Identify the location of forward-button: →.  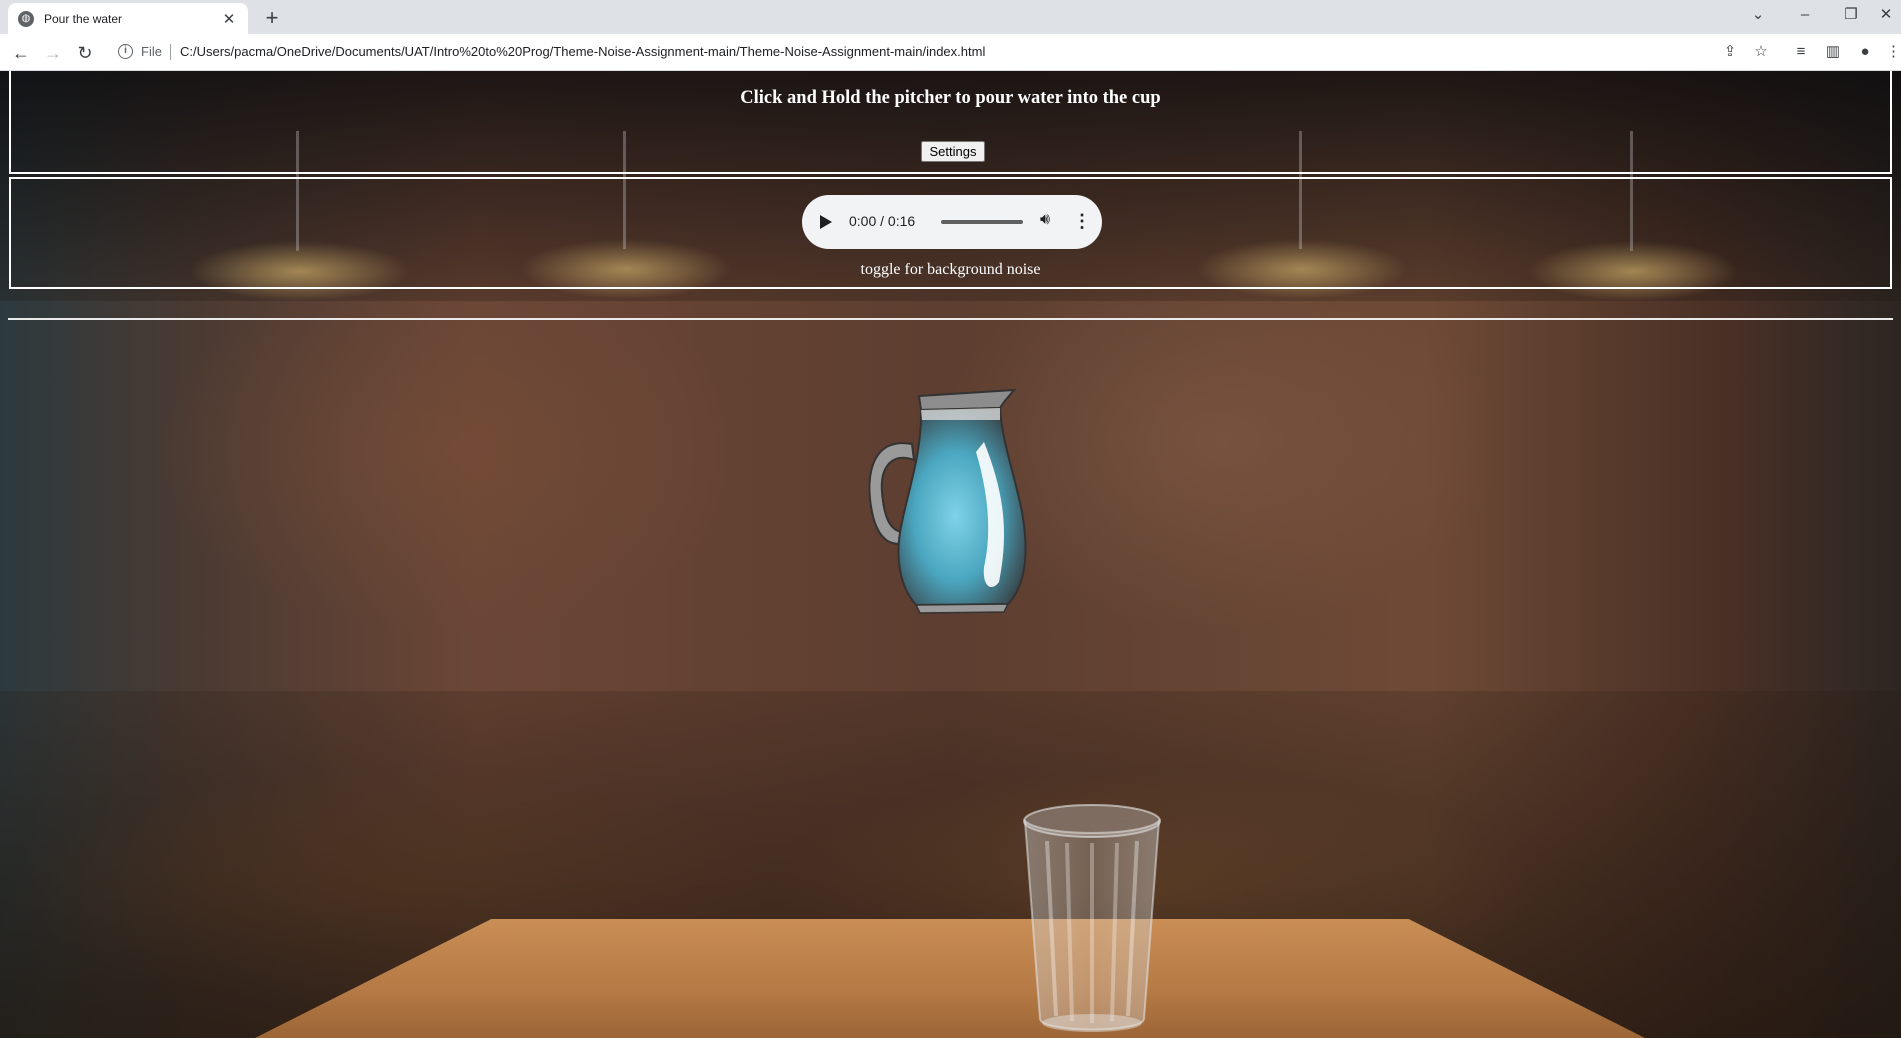
(53, 53).